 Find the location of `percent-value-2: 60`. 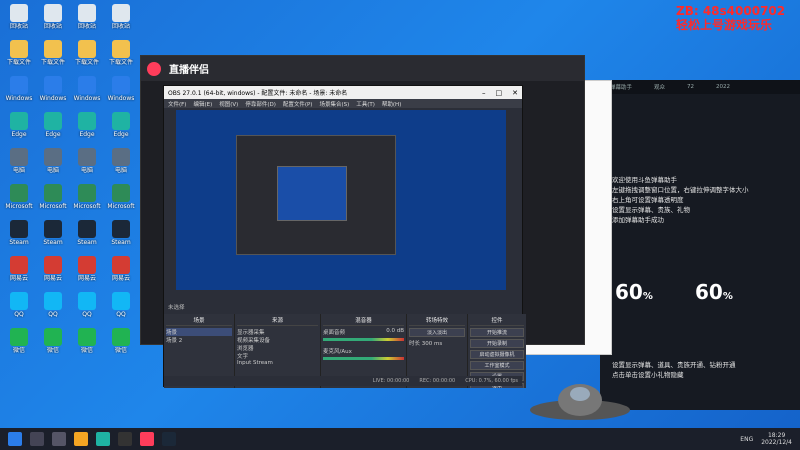

percent-value-2: 60 is located at coordinates (709, 292).